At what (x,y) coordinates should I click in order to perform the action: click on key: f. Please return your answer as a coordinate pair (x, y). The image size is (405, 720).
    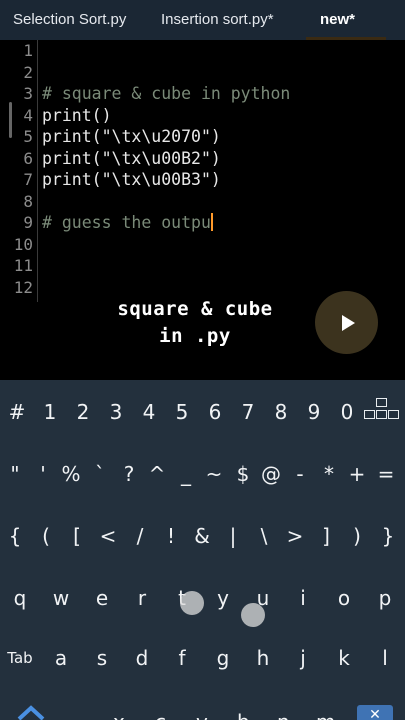
    Looking at the image, I should click on (182, 658).